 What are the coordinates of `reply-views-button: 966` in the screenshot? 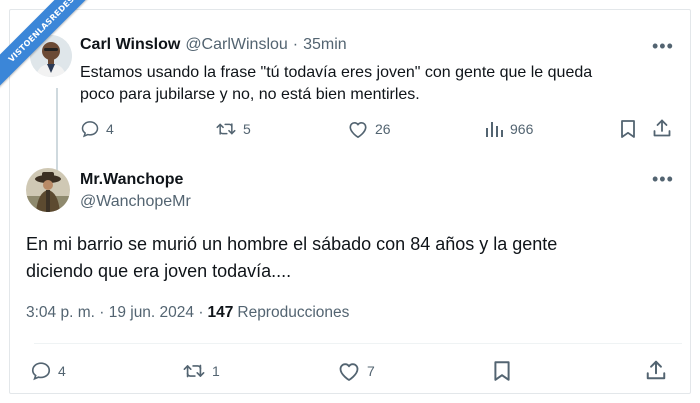 It's located at (508, 129).